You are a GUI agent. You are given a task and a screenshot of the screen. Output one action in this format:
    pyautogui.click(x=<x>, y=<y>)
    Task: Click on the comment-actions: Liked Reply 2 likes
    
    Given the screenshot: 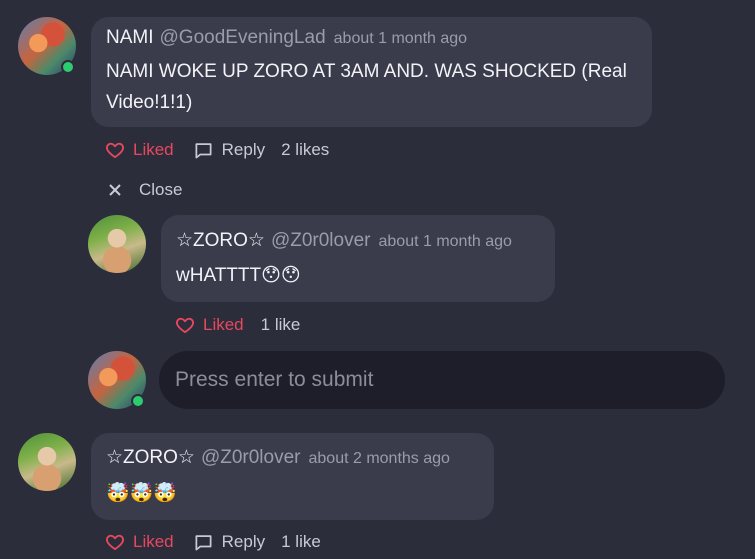 What is the action you would take?
    pyautogui.click(x=217, y=150)
    